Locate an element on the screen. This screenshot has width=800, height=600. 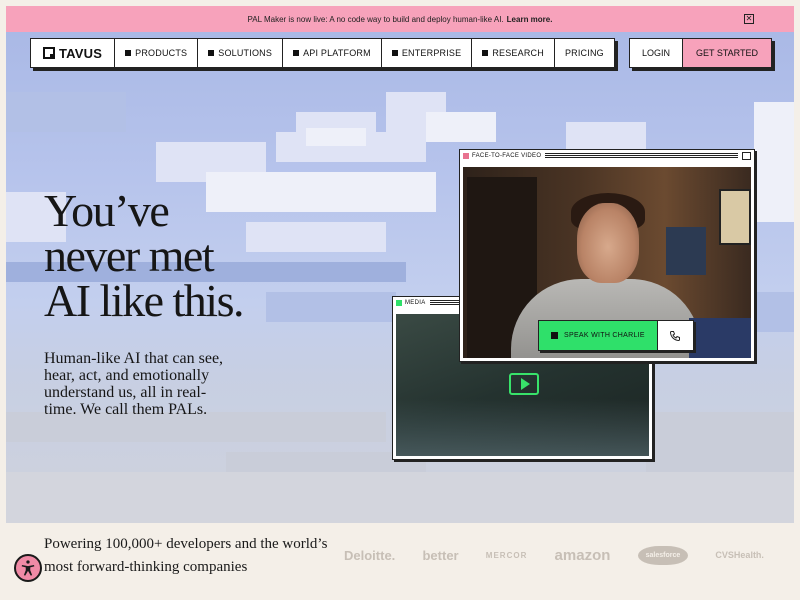
brand-name: TAVUS is located at coordinates (81, 53).